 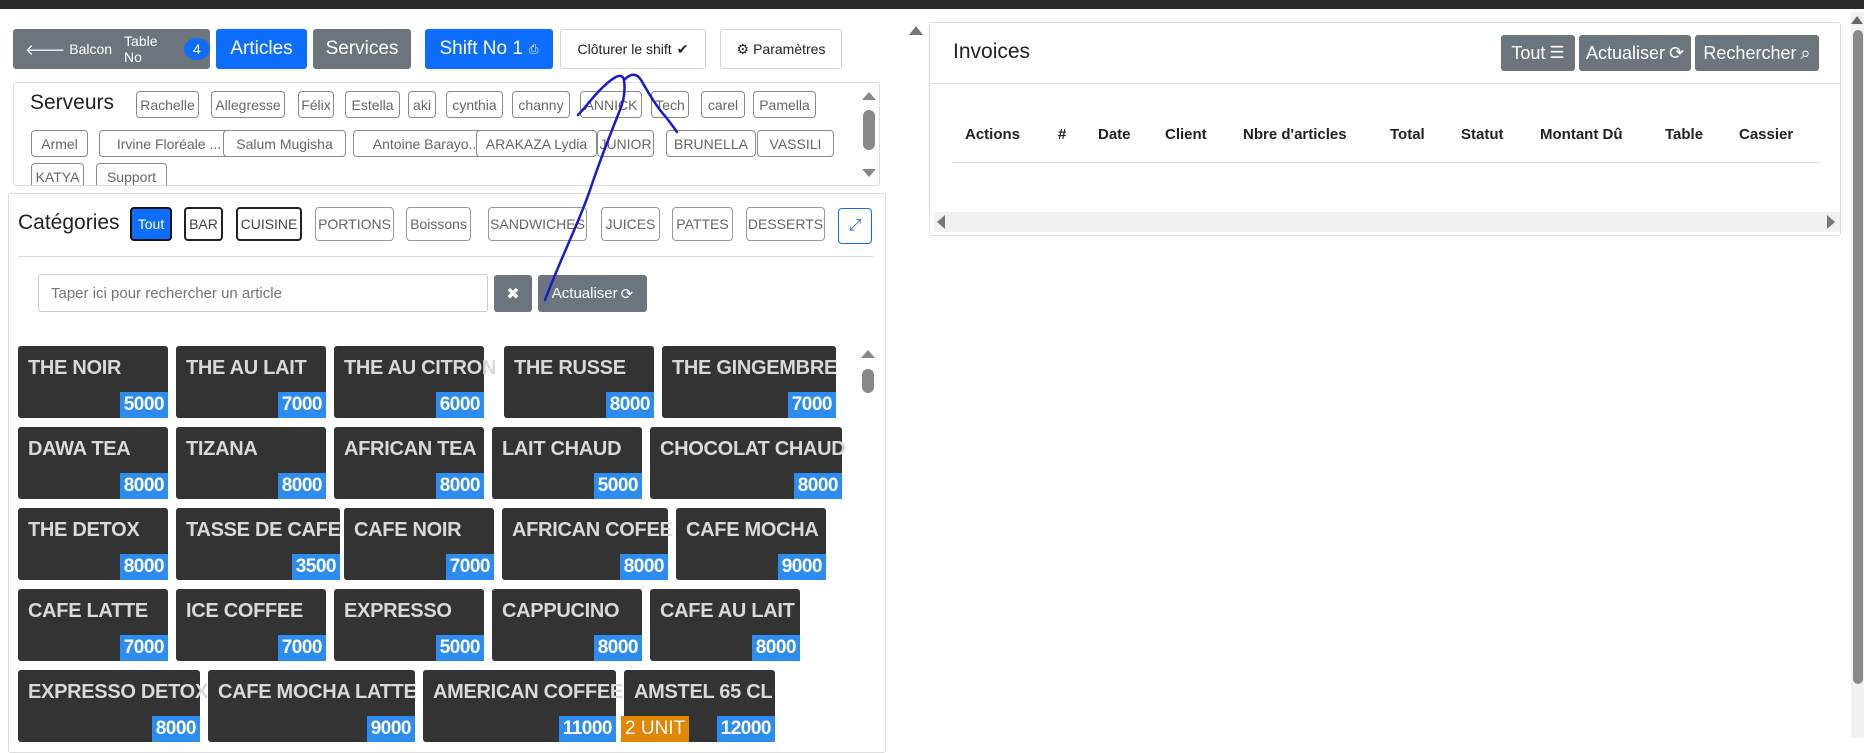 I want to click on article-tile: ICE COFFEE 7000, so click(x=251, y=625).